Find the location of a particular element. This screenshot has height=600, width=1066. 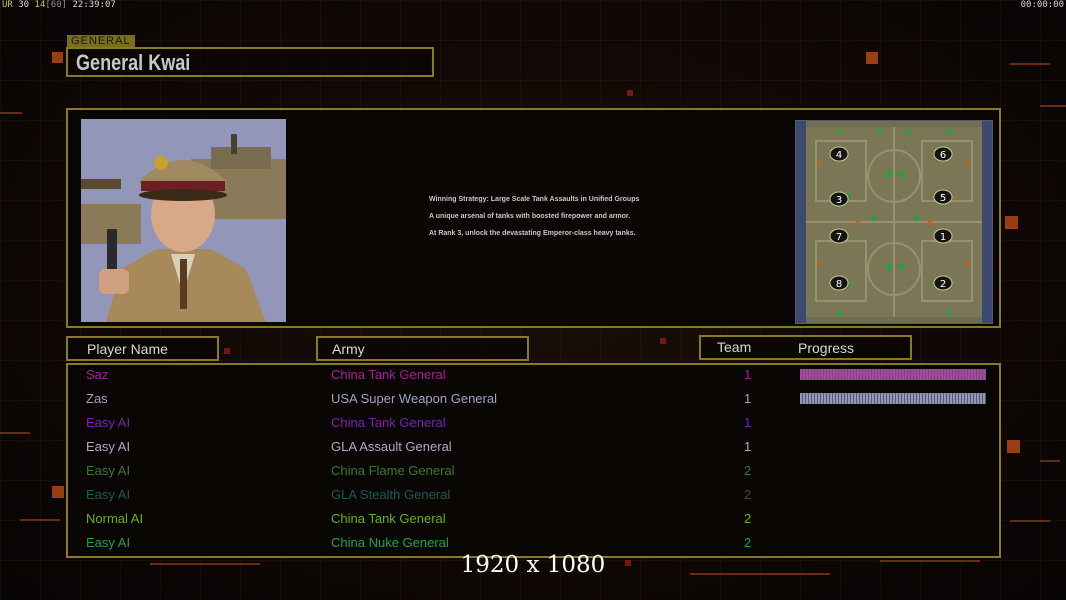

player-row: Normal AI China Tank General 2 is located at coordinates (533, 521).